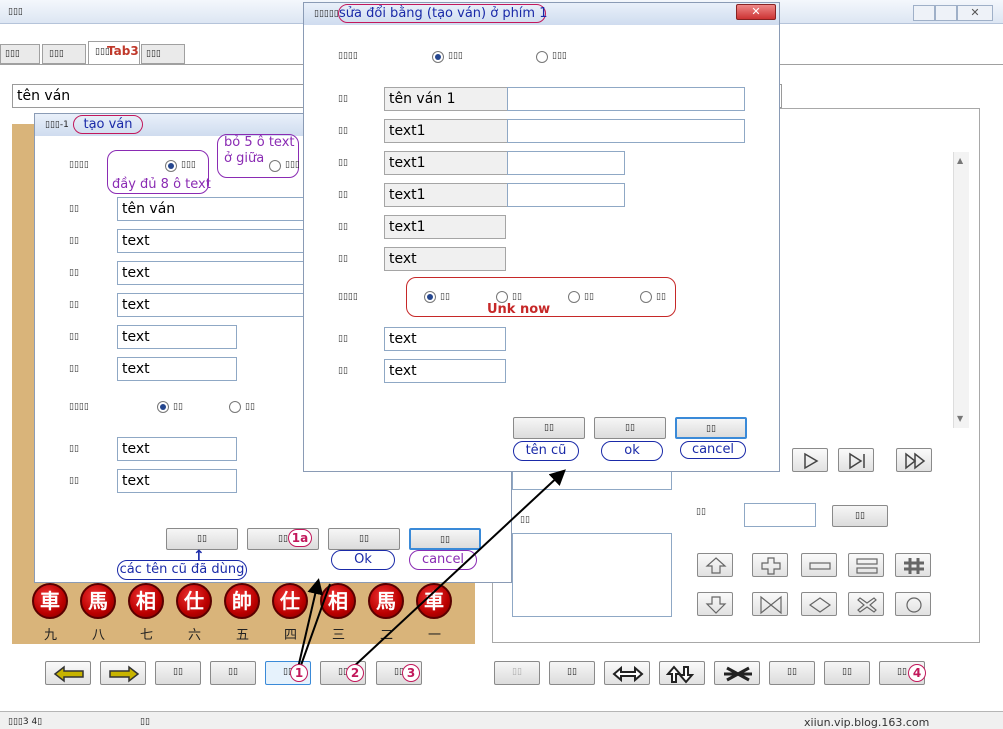 Image resolution: width=1003 pixels, height=729 pixels. I want to click on notes-area, so click(592, 575).